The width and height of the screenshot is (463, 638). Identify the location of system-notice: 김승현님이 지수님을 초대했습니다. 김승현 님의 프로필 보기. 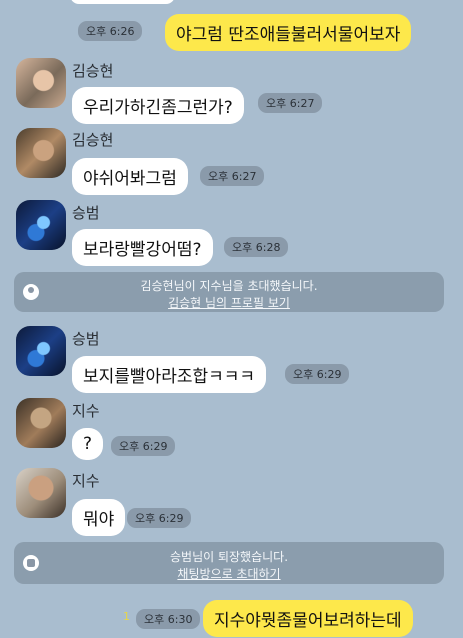
(229, 292).